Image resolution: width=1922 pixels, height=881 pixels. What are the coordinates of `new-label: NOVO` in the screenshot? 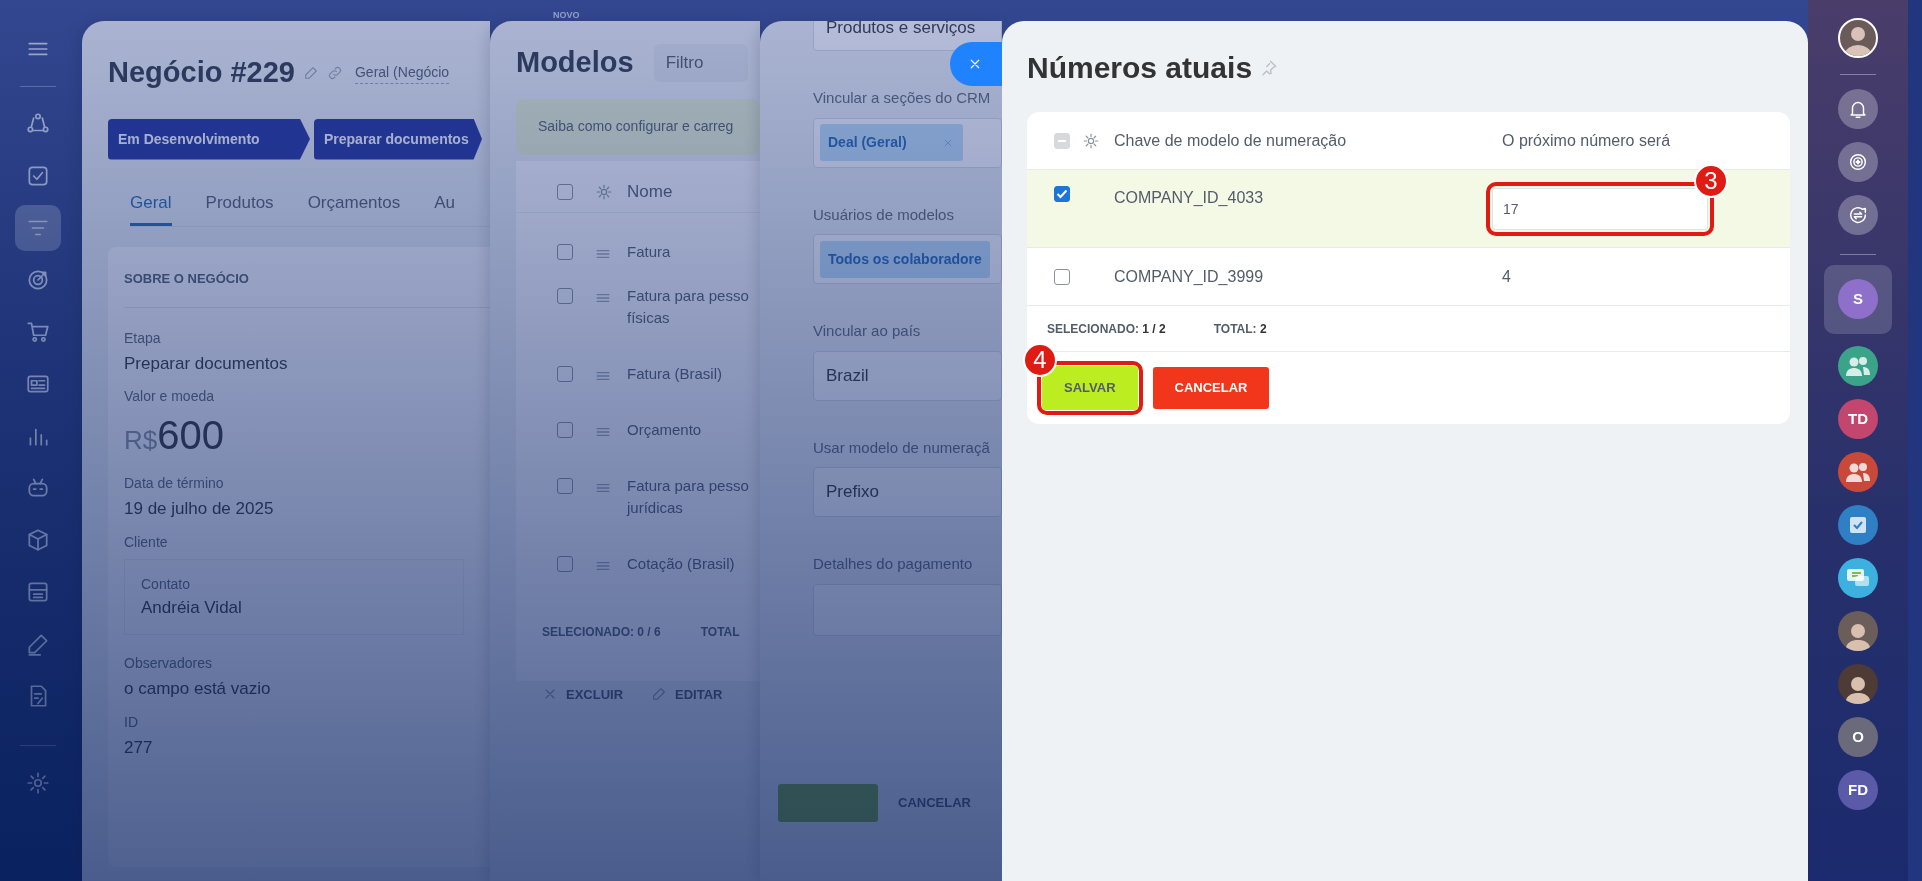 It's located at (566, 15).